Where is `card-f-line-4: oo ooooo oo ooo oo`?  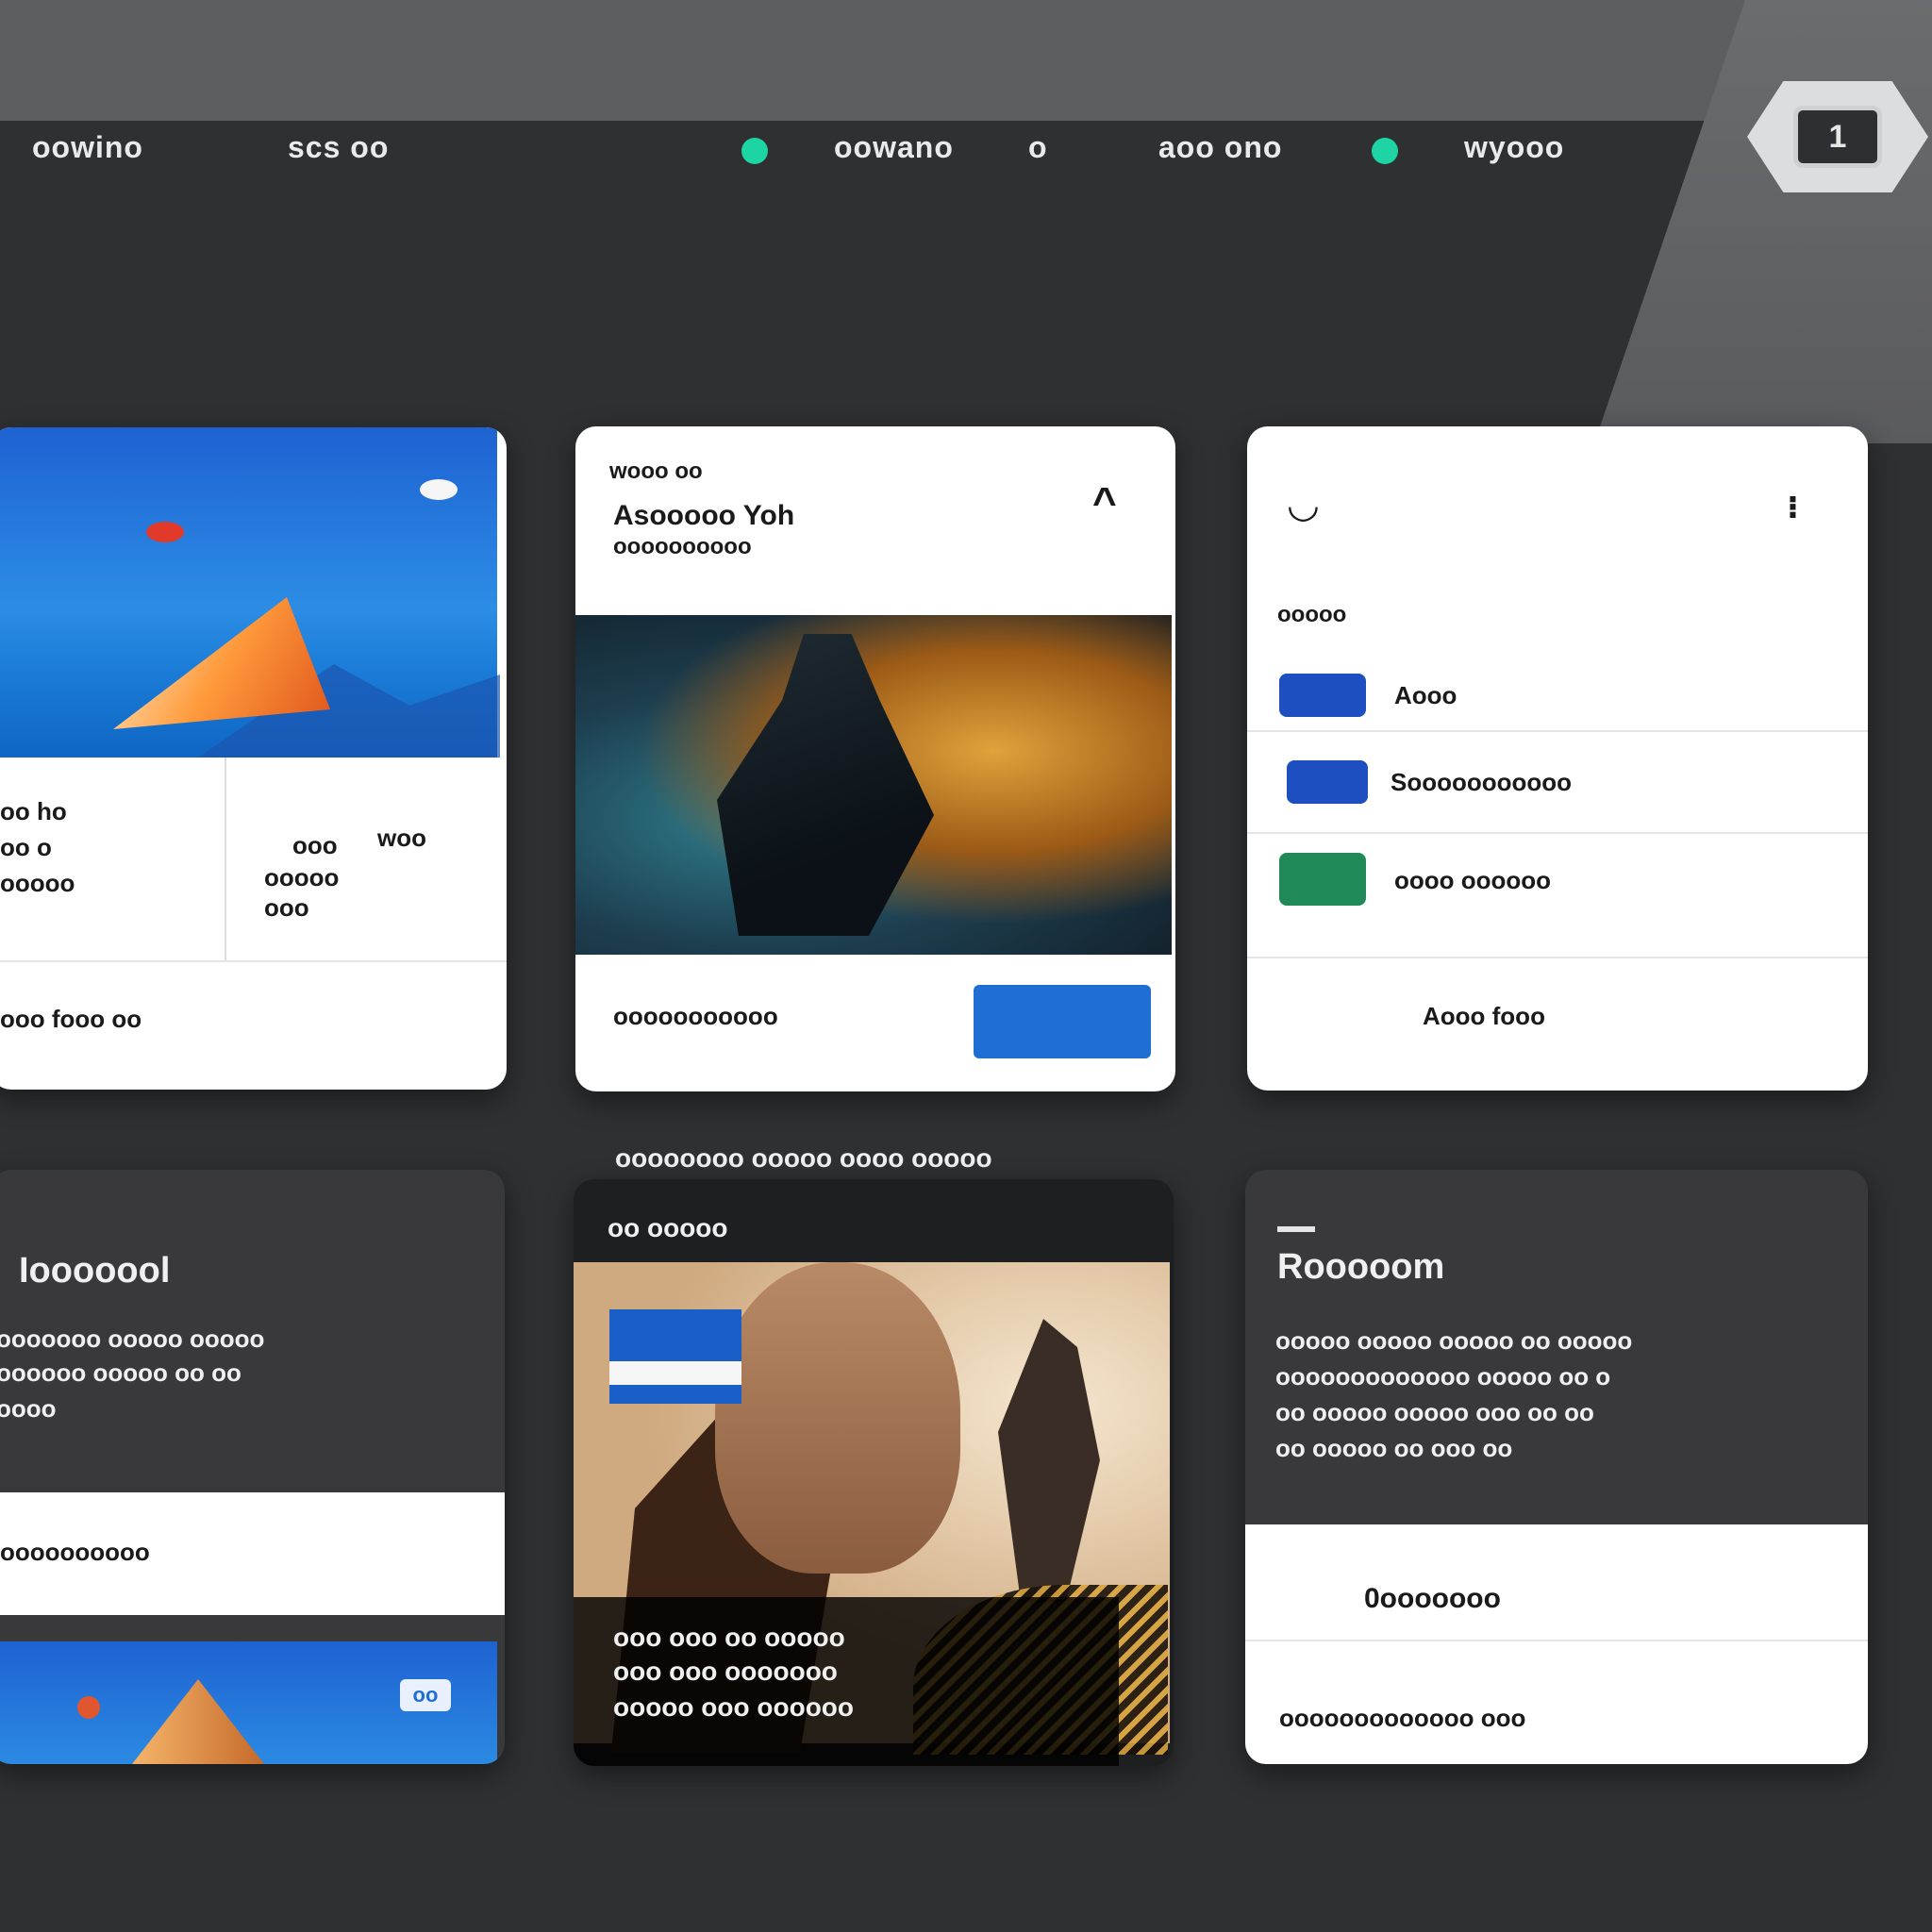 card-f-line-4: oo ooooo oo ooo oo is located at coordinates (1394, 1448).